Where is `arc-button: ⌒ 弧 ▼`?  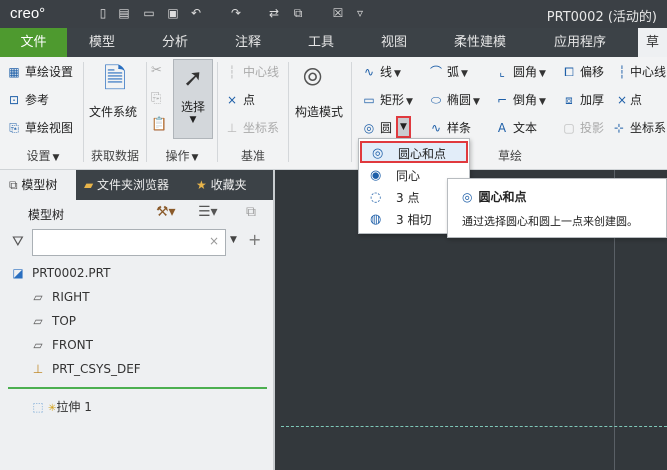
arc-button: ⌒ 弧 ▼ is located at coordinates (448, 72).